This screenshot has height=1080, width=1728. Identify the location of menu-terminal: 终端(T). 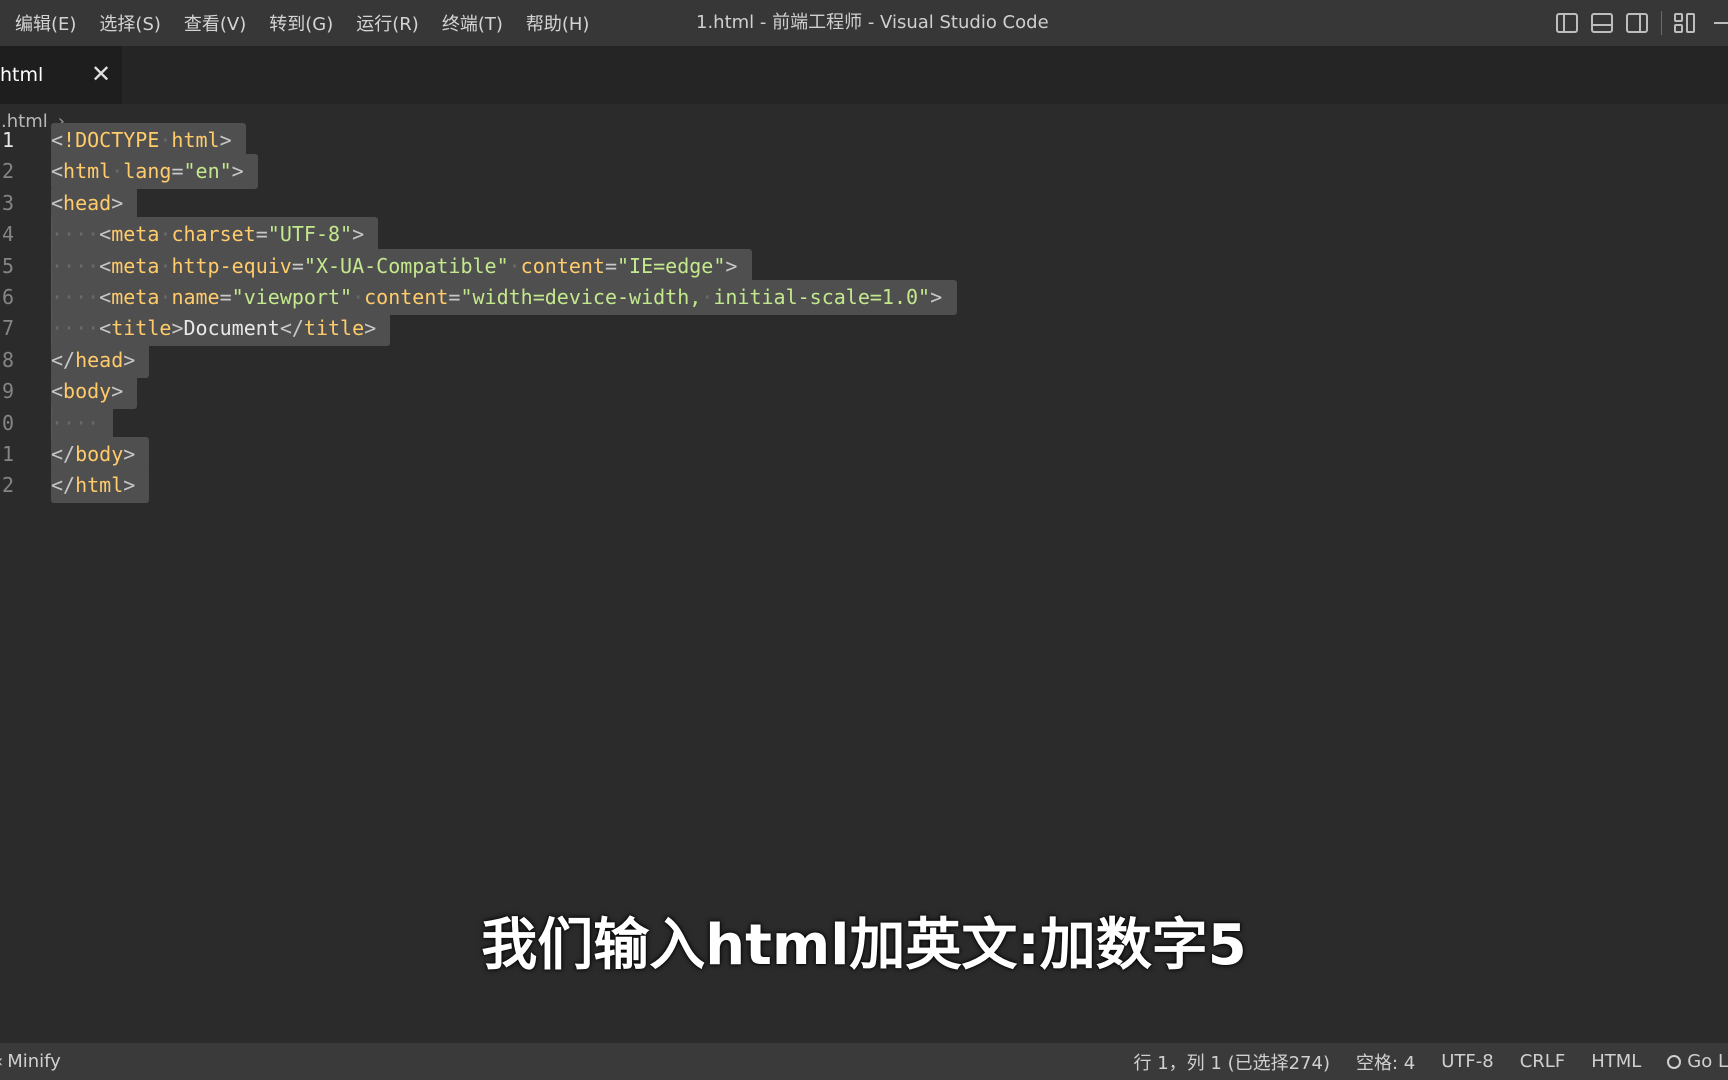
(472, 23).